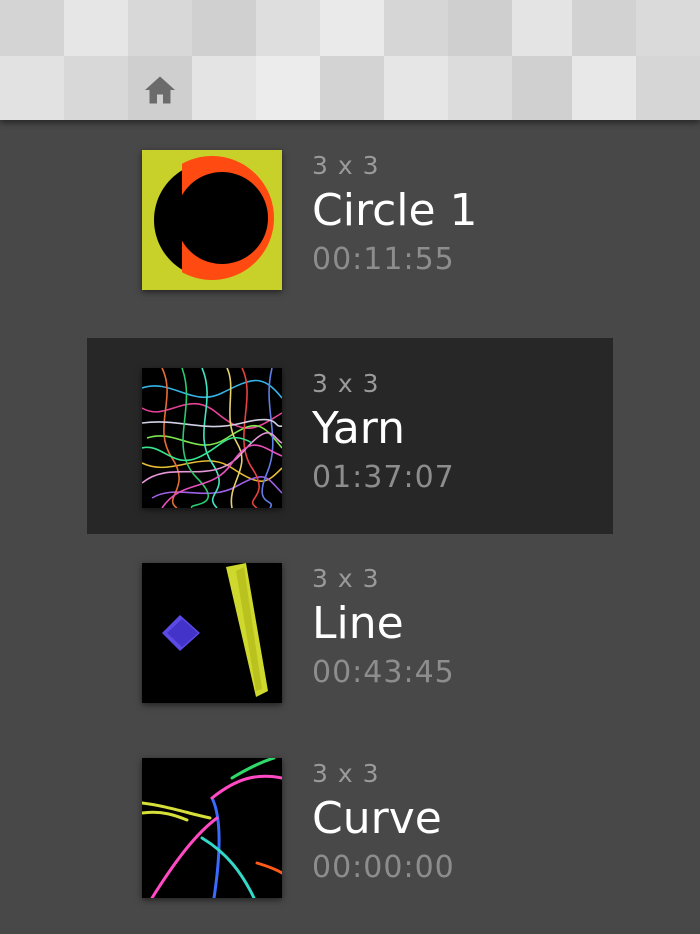 The width and height of the screenshot is (700, 934). Describe the element at coordinates (395, 210) in the screenshot. I see `item-title: Circle 1` at that location.